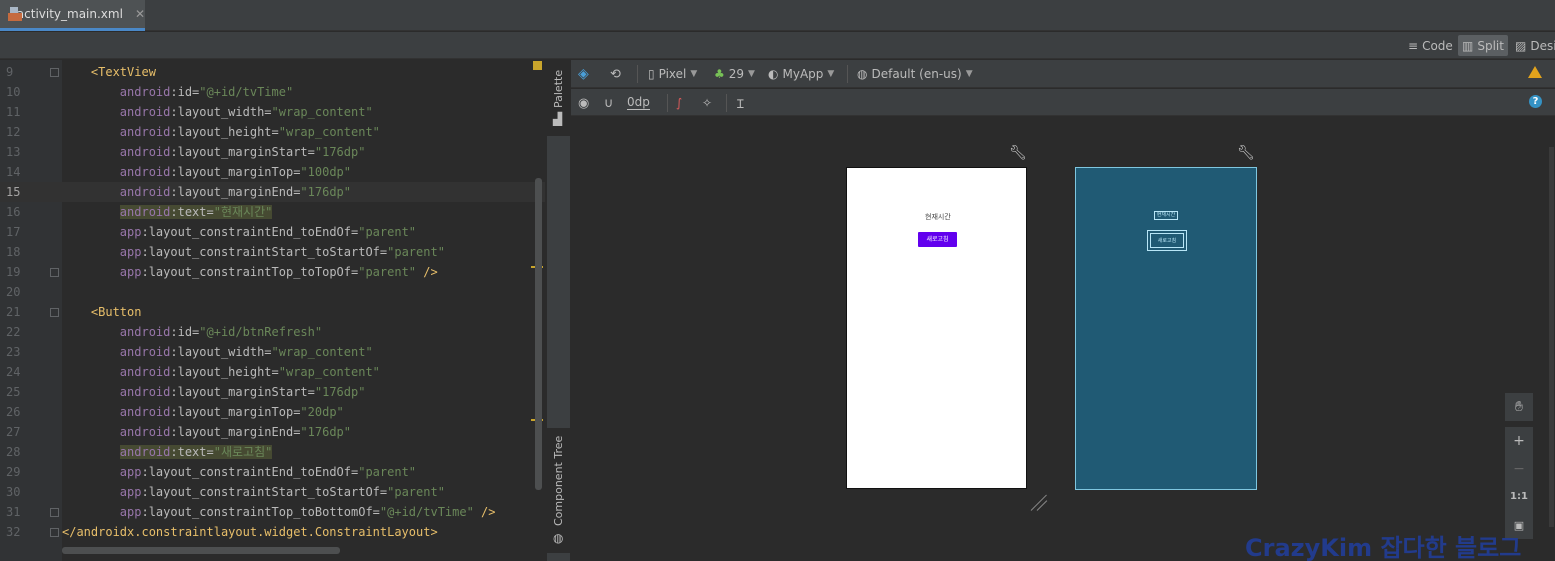 The image size is (1555, 561). I want to click on preview-button: 새로고침, so click(937, 239).